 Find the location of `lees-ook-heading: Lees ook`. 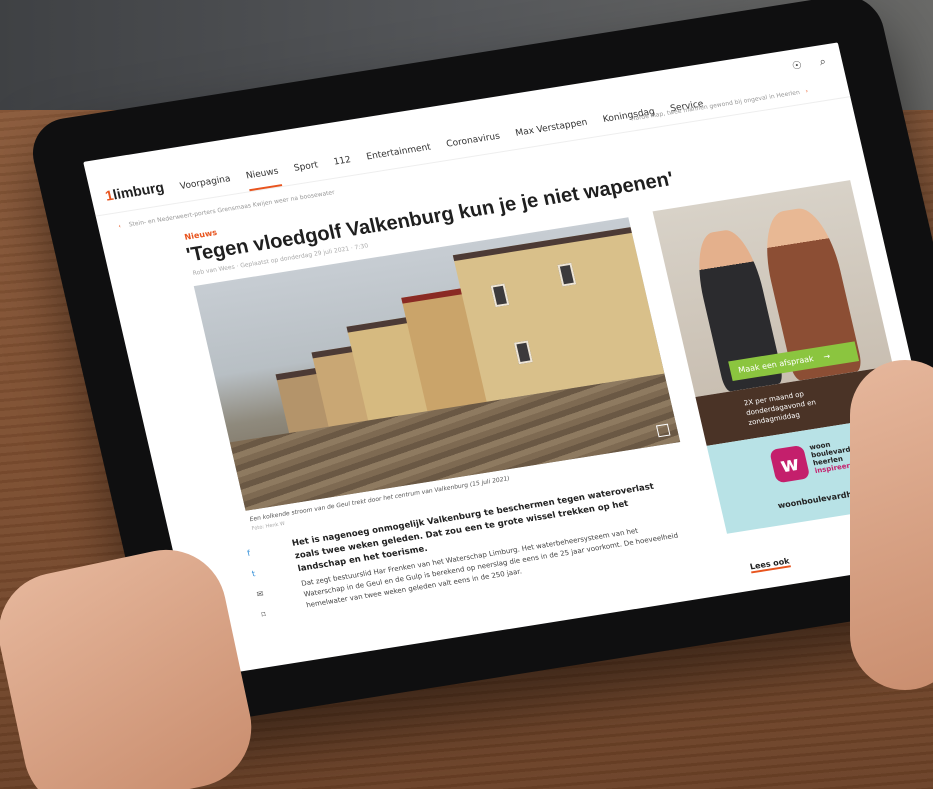

lees-ook-heading: Lees ook is located at coordinates (770, 565).